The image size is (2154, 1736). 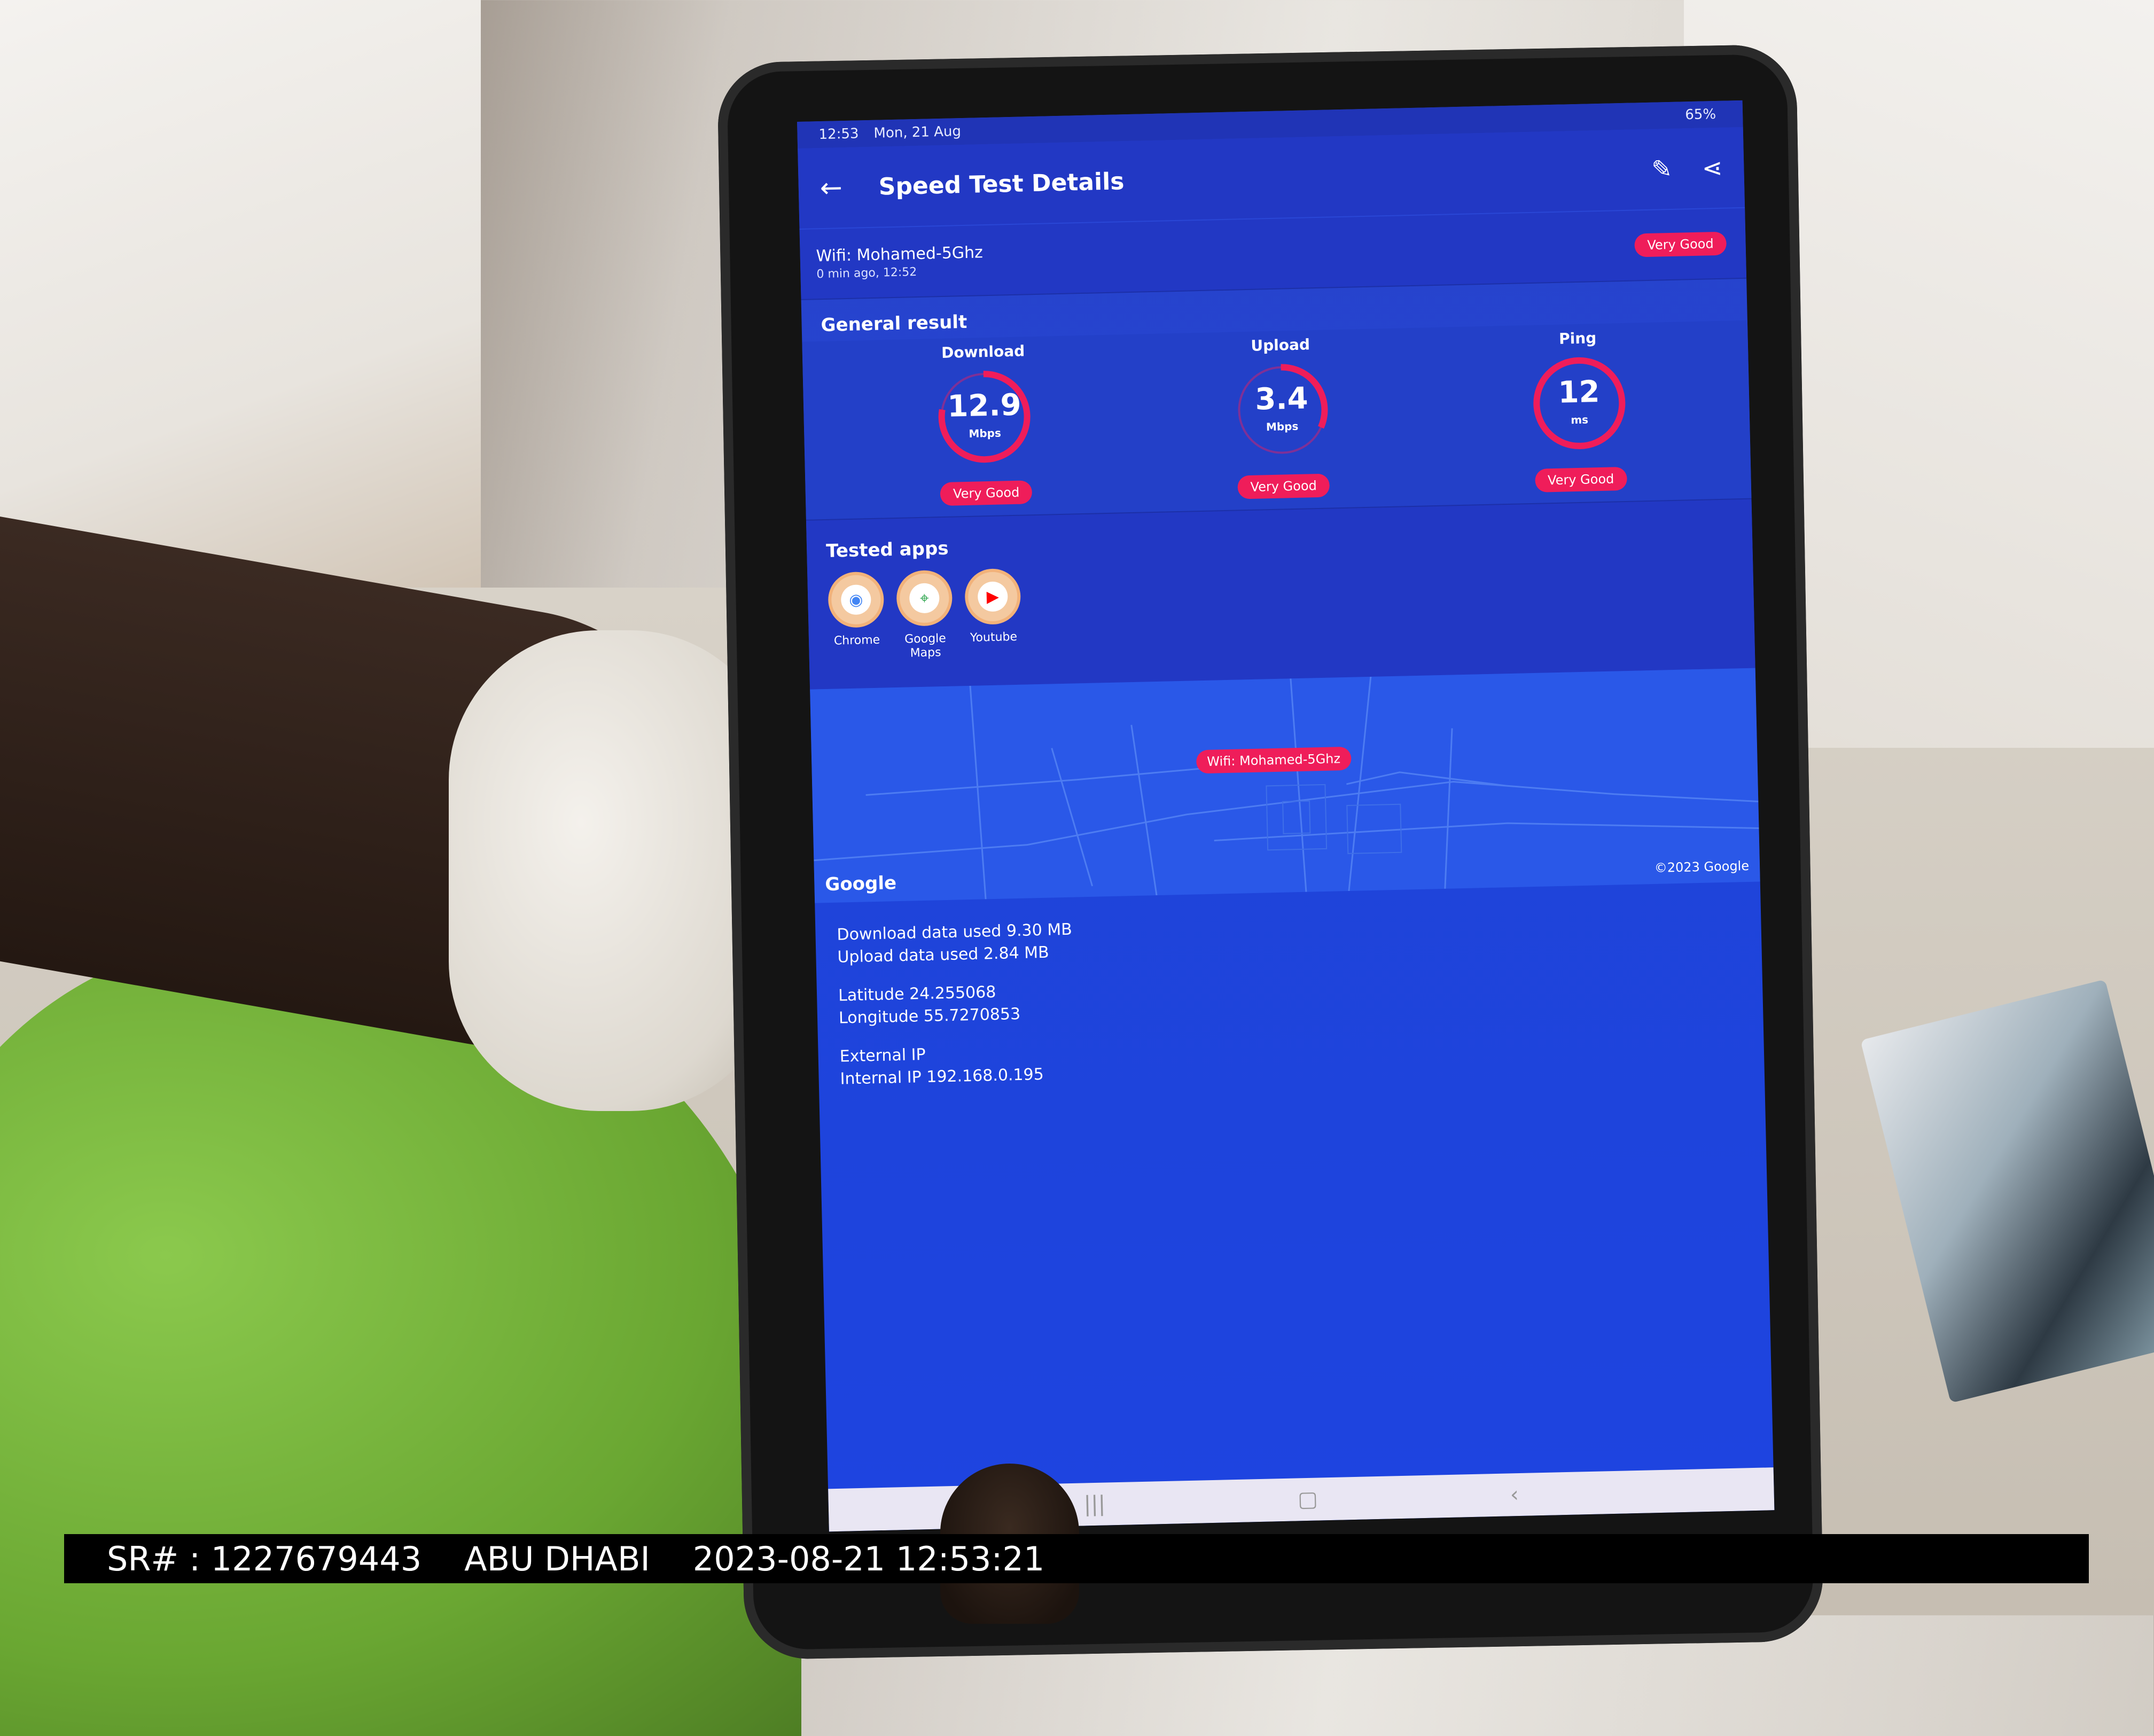 I want to click on google-logo: Google, so click(x=860, y=884).